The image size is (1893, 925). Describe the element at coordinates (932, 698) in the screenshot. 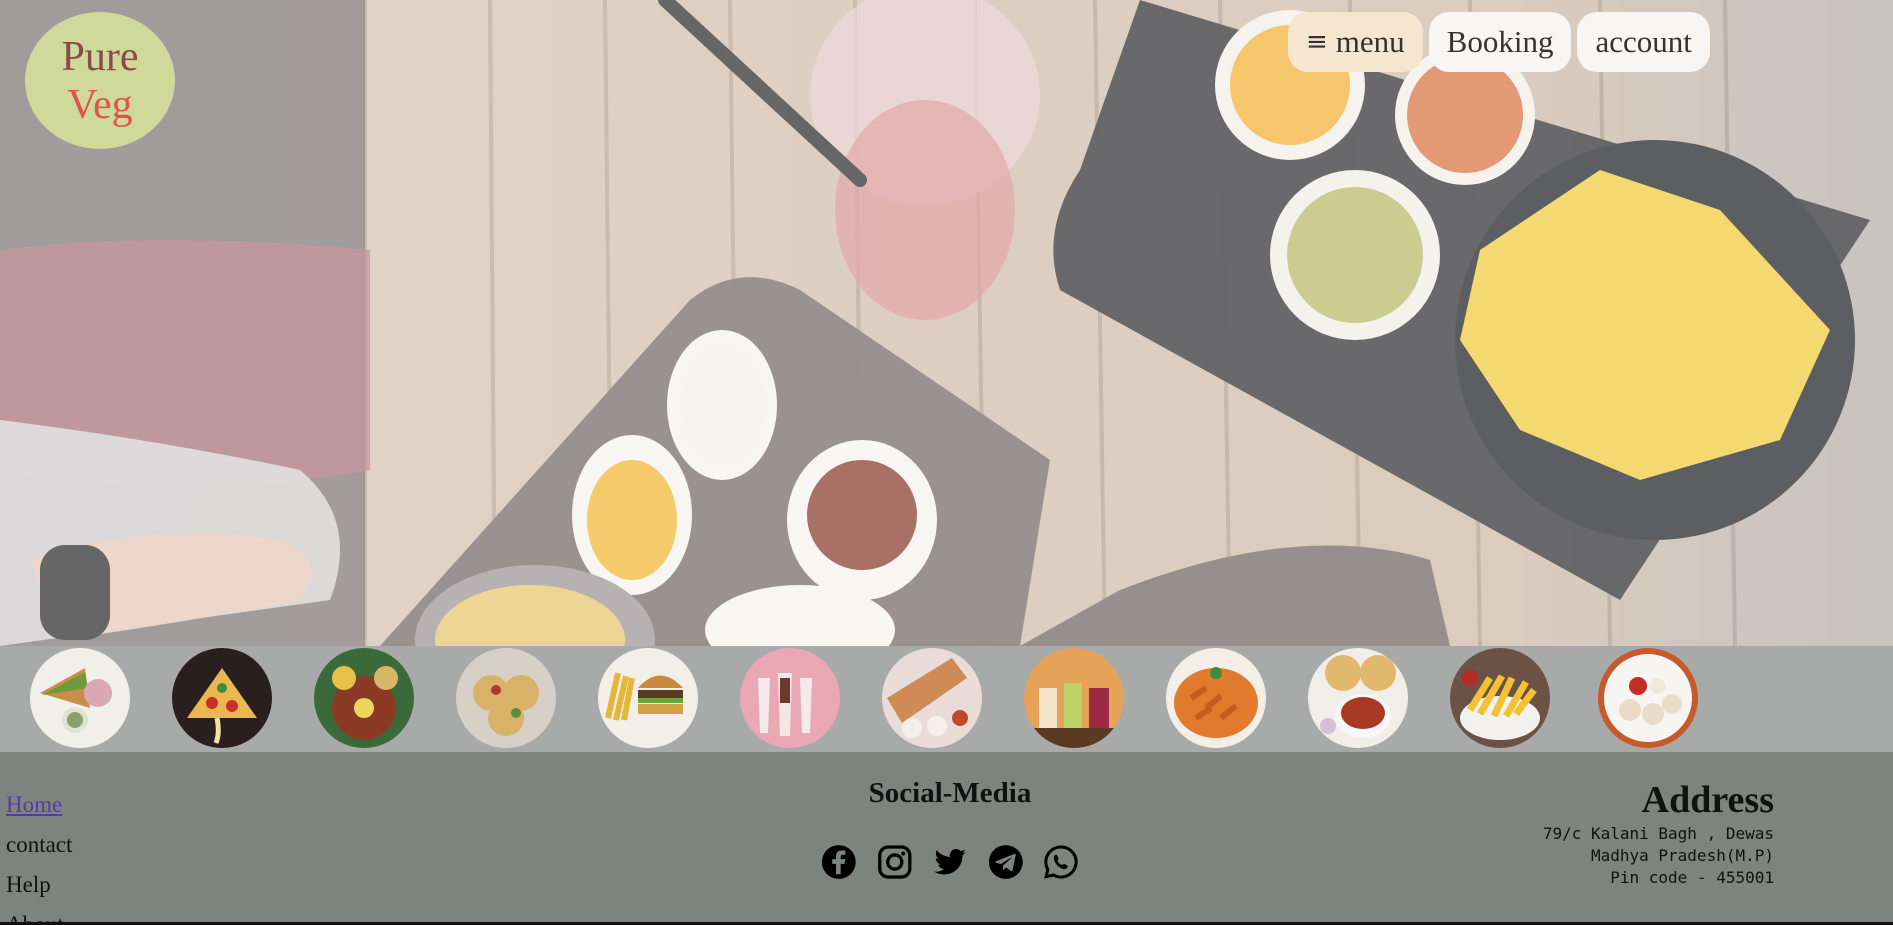

I see `dosa-icon` at that location.